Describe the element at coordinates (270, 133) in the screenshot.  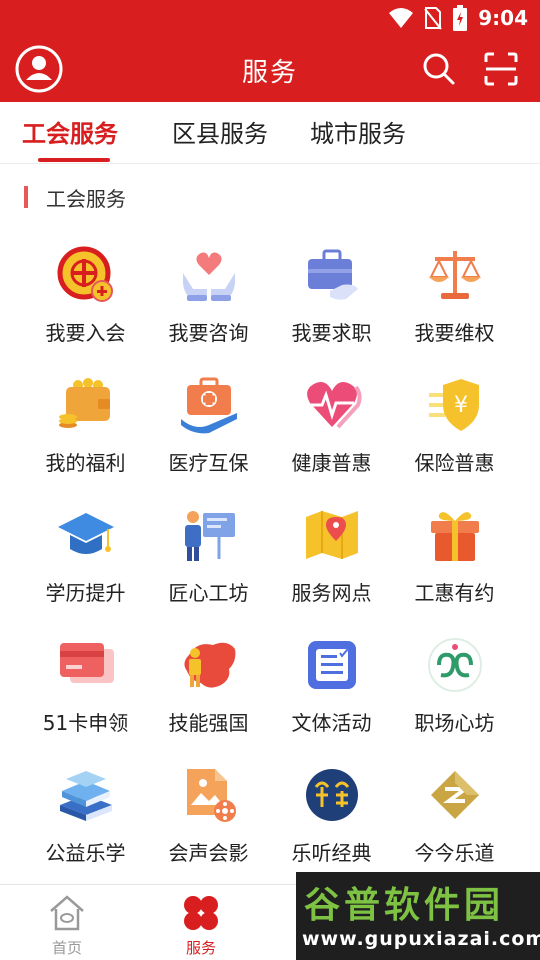
I see `service-tabs: 工会服务 区县服务 城市服务` at that location.